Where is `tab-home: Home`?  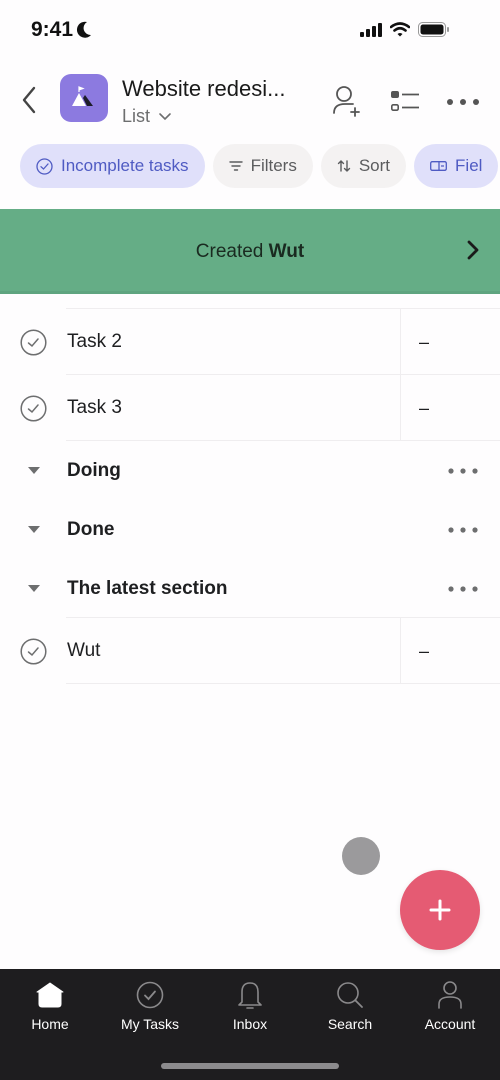
tab-home: Home is located at coordinates (50, 1005).